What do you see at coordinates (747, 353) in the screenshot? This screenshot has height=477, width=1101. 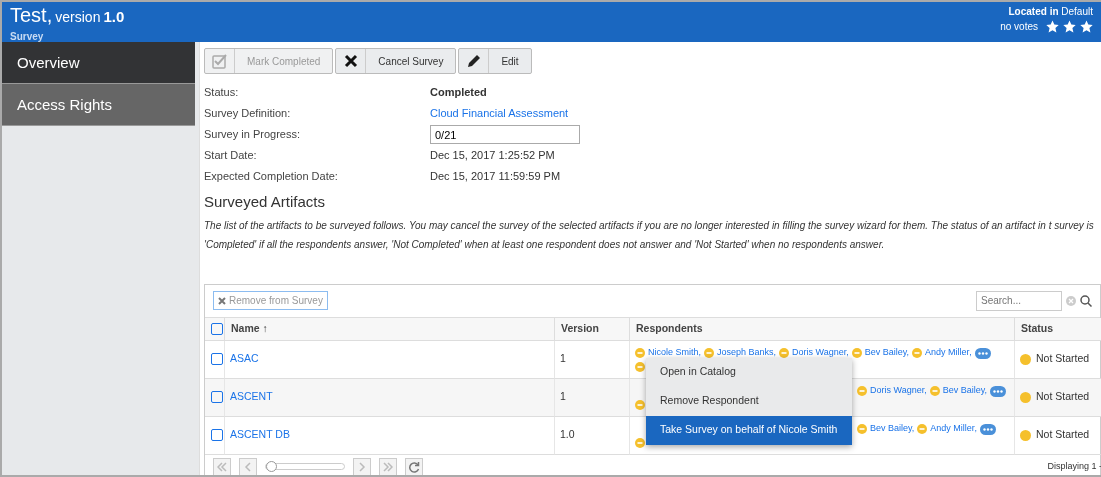 I see `respondent-link: Joseph Banks,` at bounding box center [747, 353].